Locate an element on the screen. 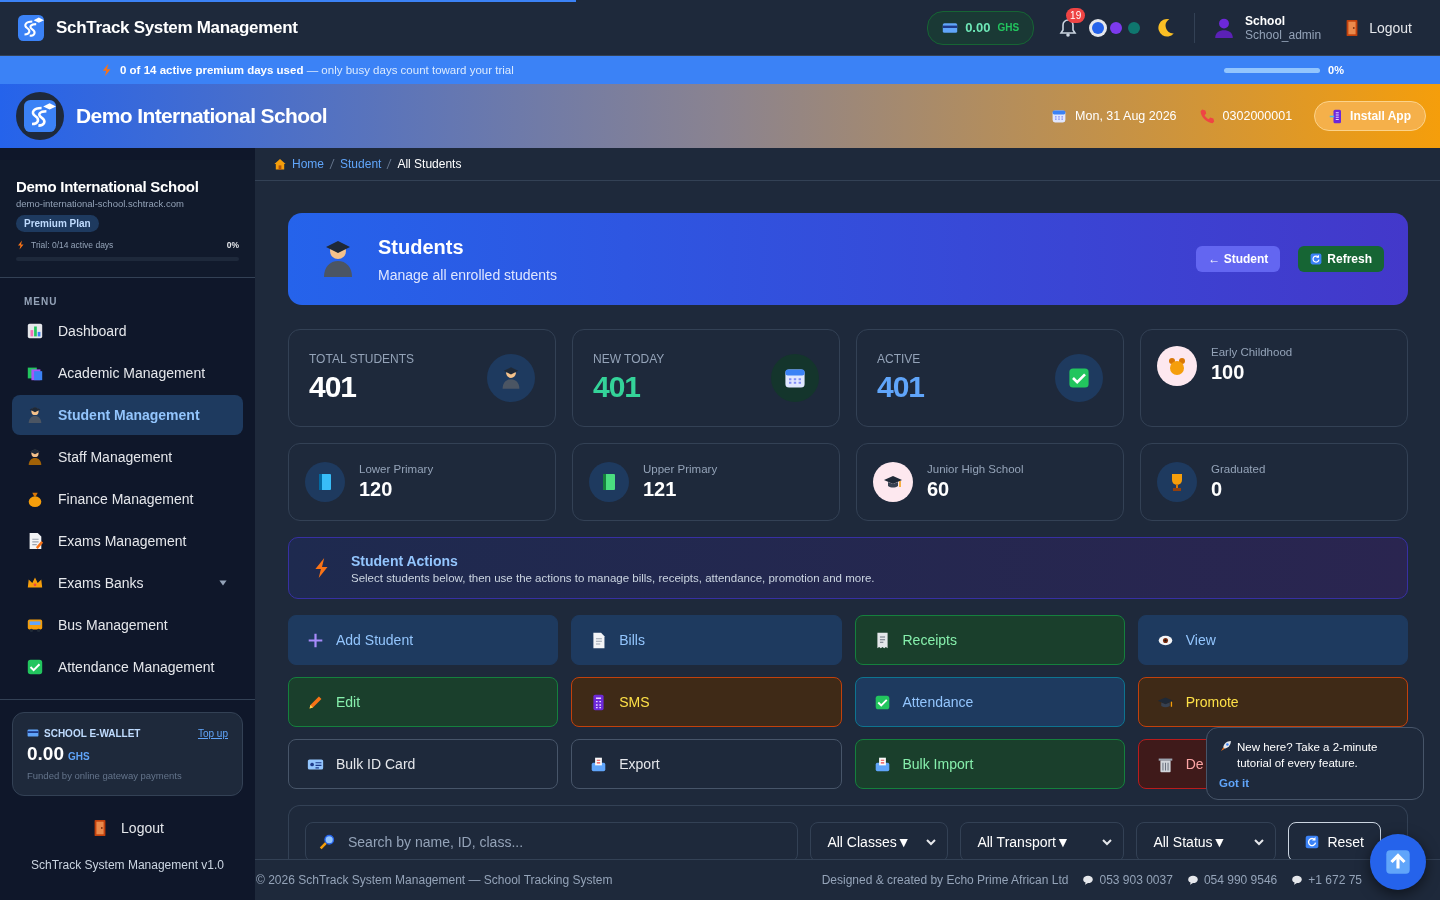 Image resolution: width=1440 pixels, height=900 pixels. sidebar-item: Finance Management is located at coordinates (127, 499).